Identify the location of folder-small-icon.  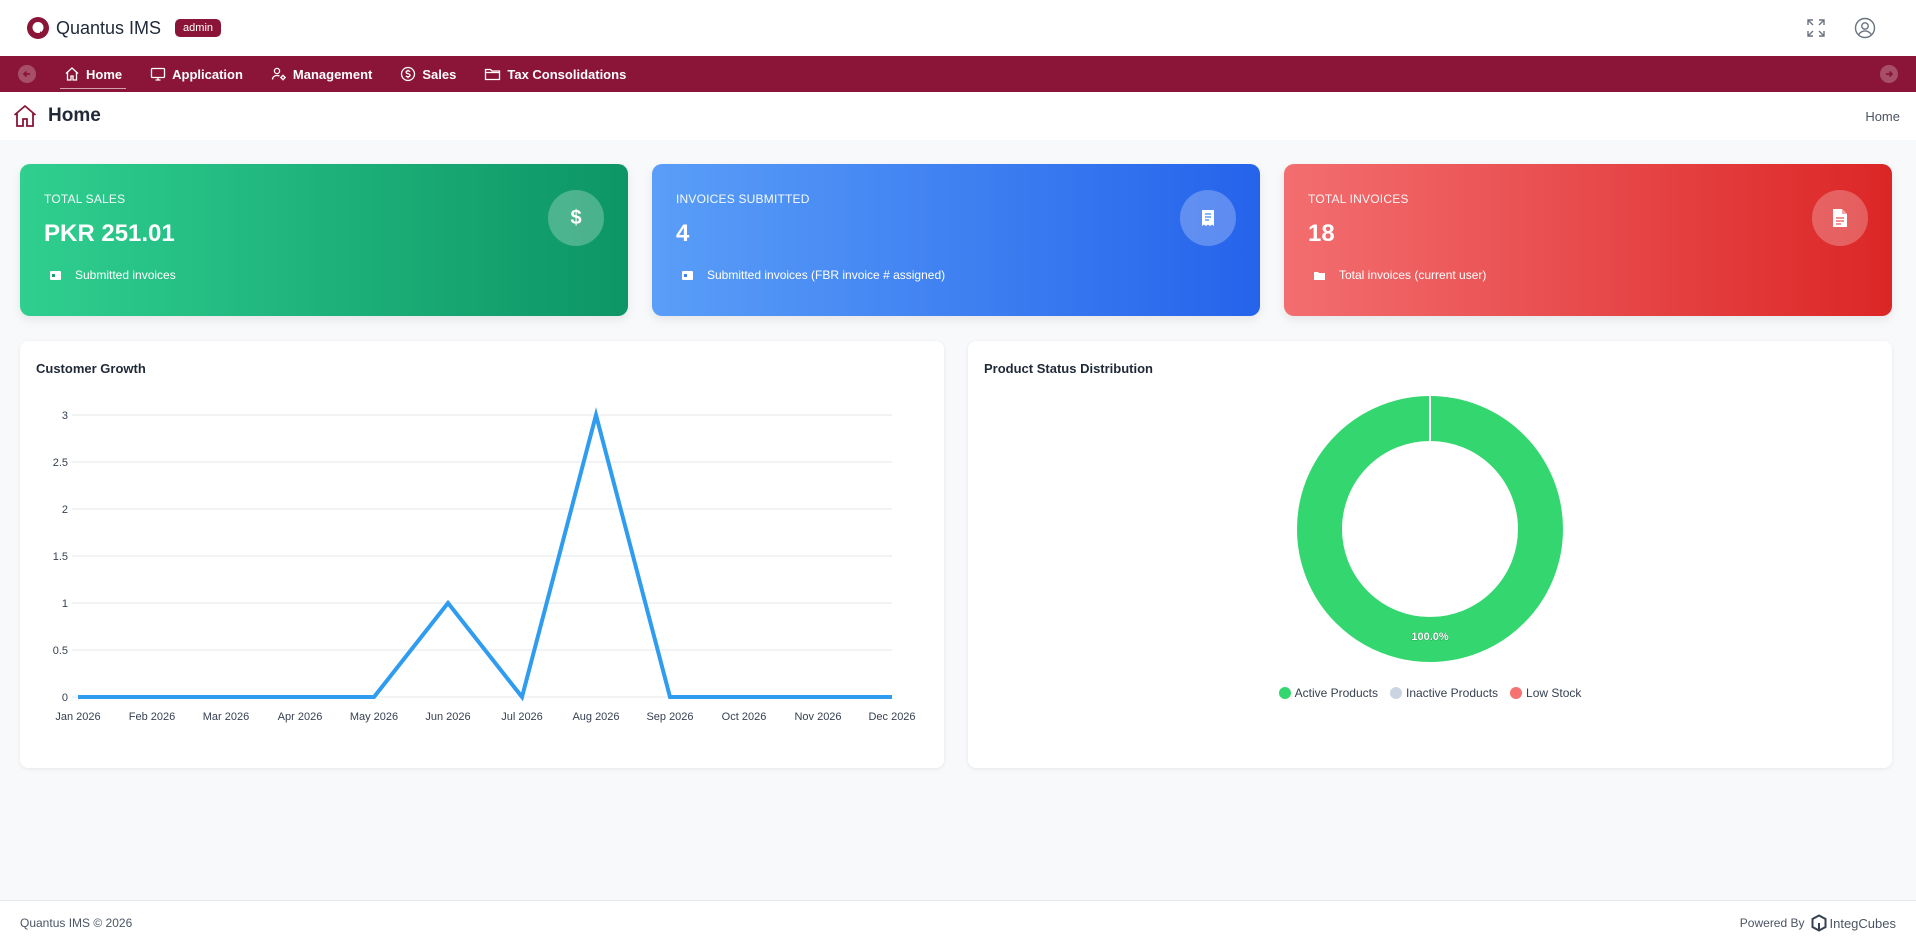
(1319, 275).